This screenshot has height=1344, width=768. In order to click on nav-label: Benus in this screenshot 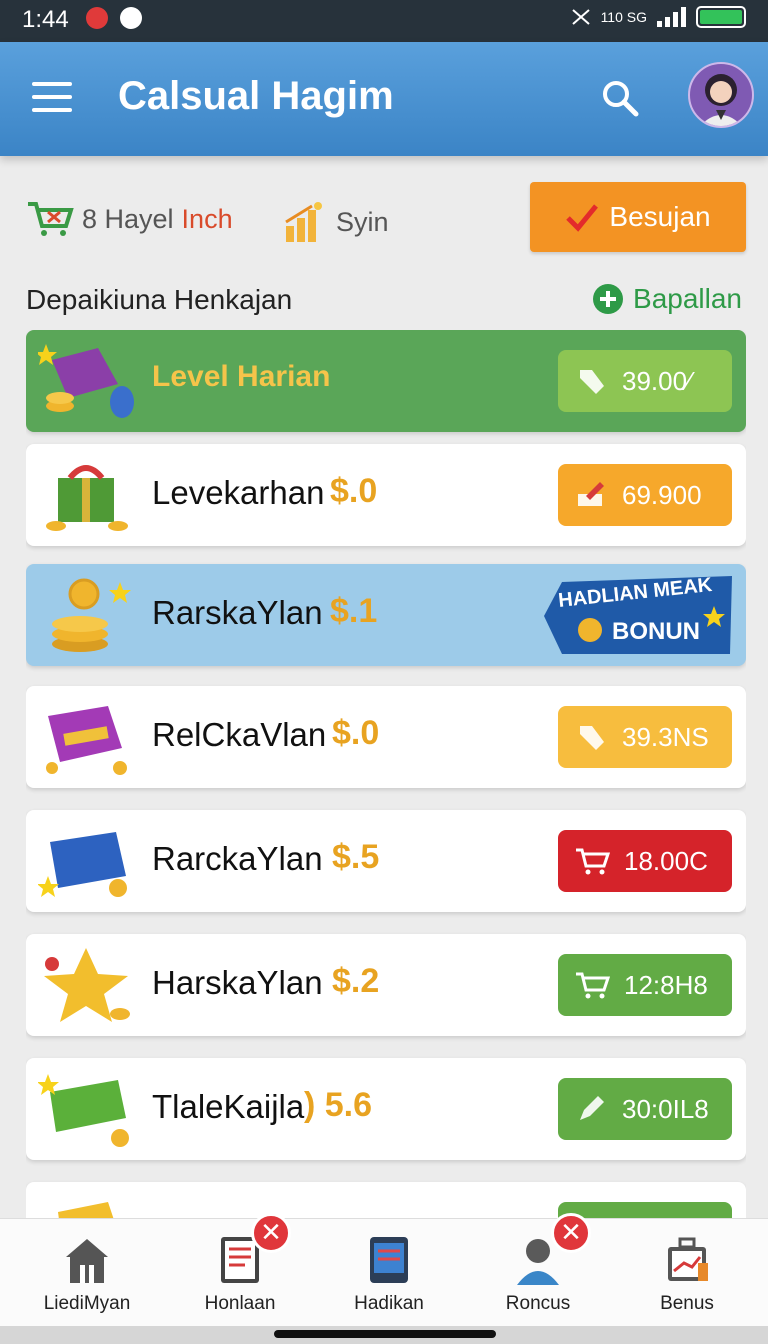, I will do `click(687, 1303)`.